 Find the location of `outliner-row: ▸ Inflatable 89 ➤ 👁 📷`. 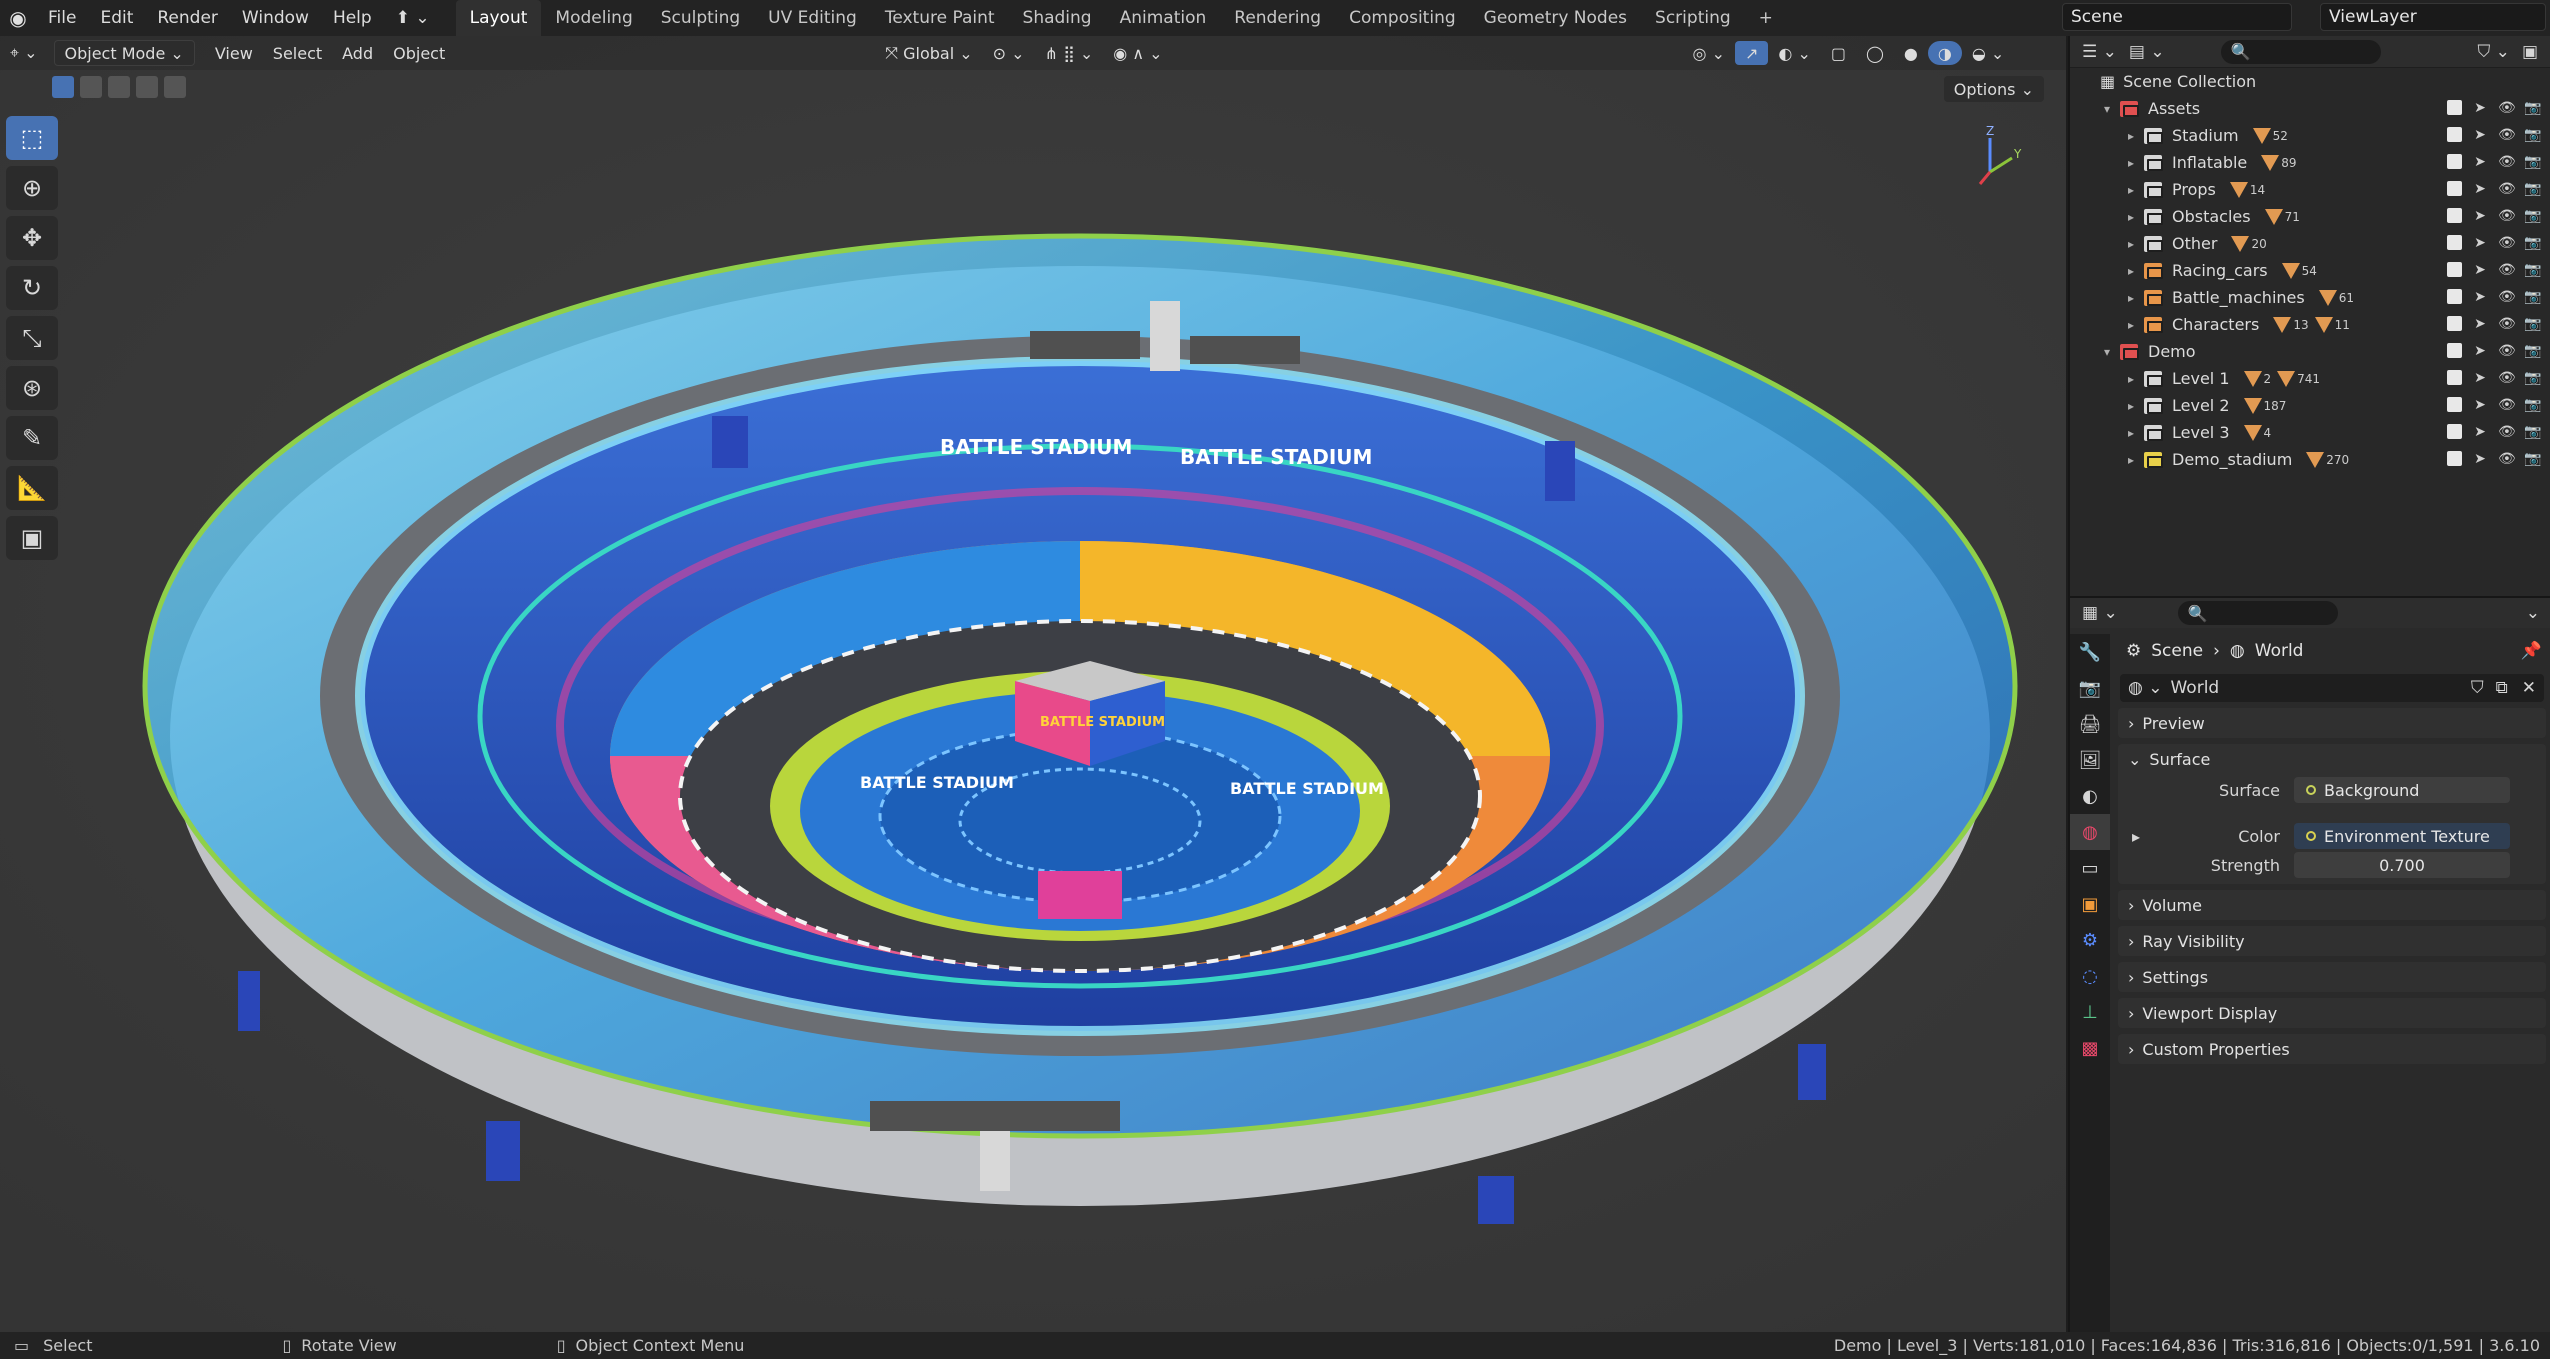

outliner-row: ▸ Inflatable 89 ➤ 👁 📷 is located at coordinates (2310, 162).